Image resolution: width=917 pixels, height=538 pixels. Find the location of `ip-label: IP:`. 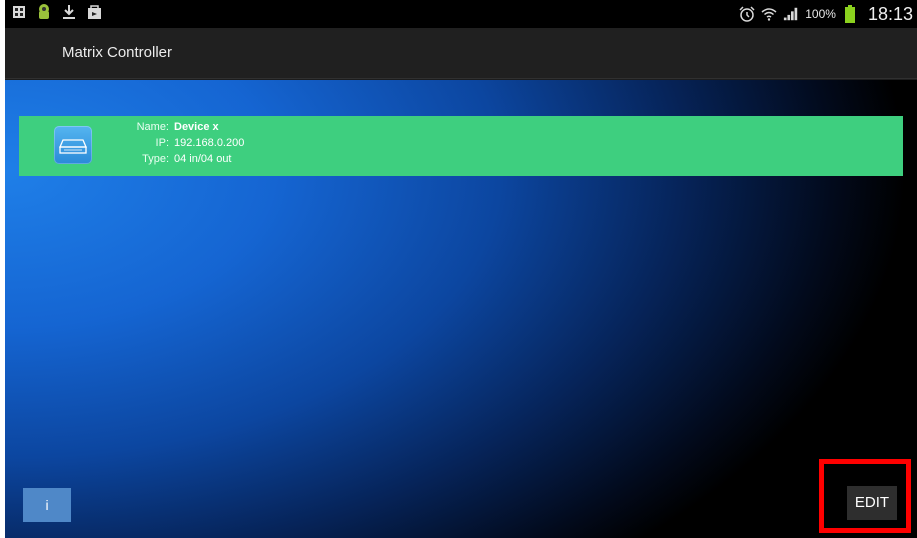

ip-label: IP: is located at coordinates (162, 143).